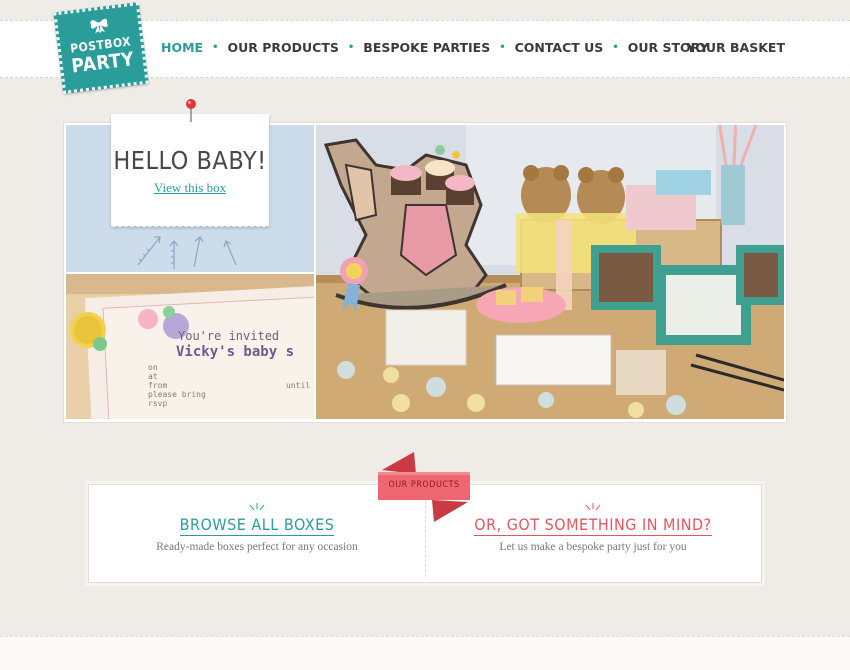  Describe the element at coordinates (593, 525) in the screenshot. I see `bespoke-title: OR, GOT SOMETHING IN MIND?` at that location.